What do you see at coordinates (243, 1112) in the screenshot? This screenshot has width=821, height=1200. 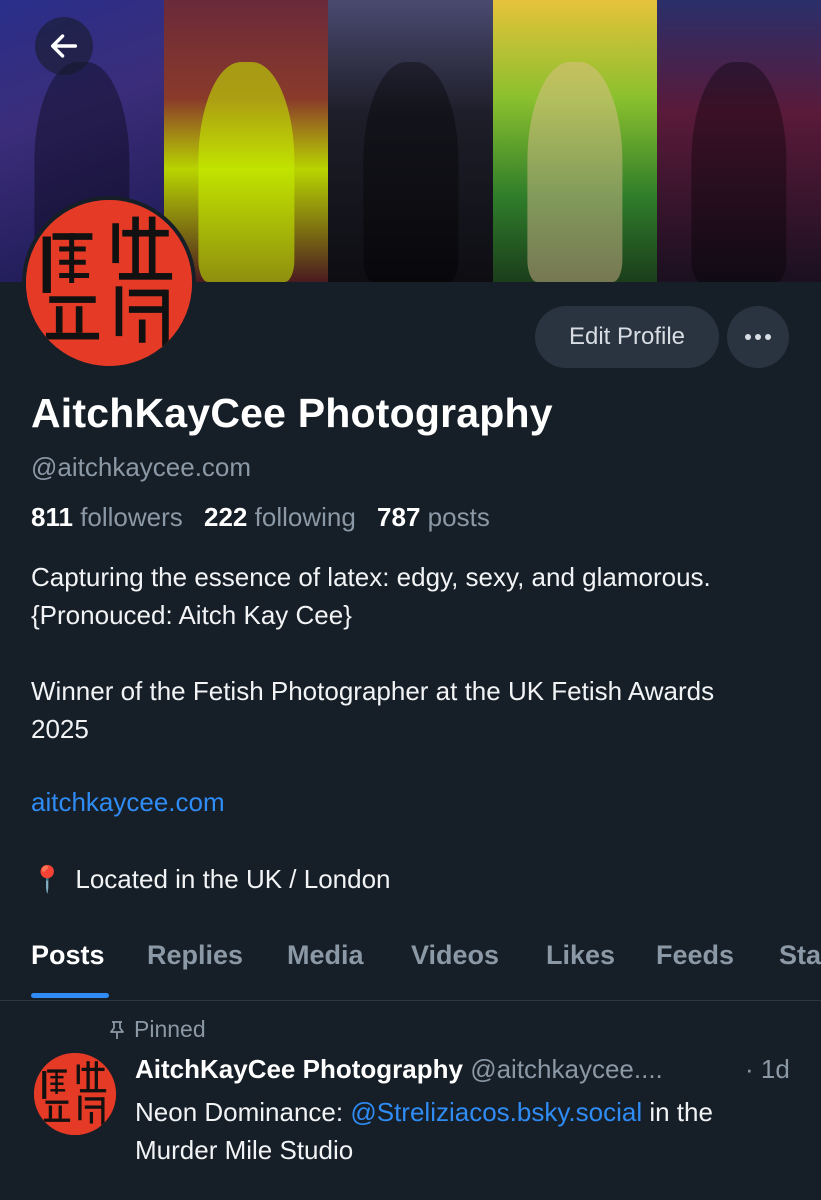 I see `post-text-start: Neon Dominance:` at bounding box center [243, 1112].